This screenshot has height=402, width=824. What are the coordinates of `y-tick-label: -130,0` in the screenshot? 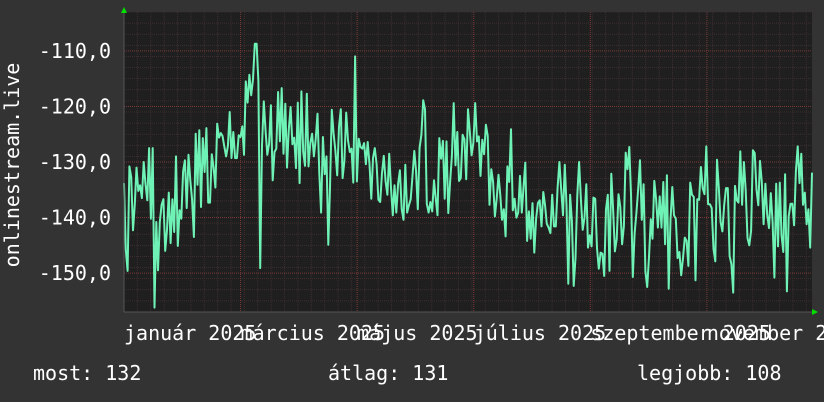 It's located at (75, 162).